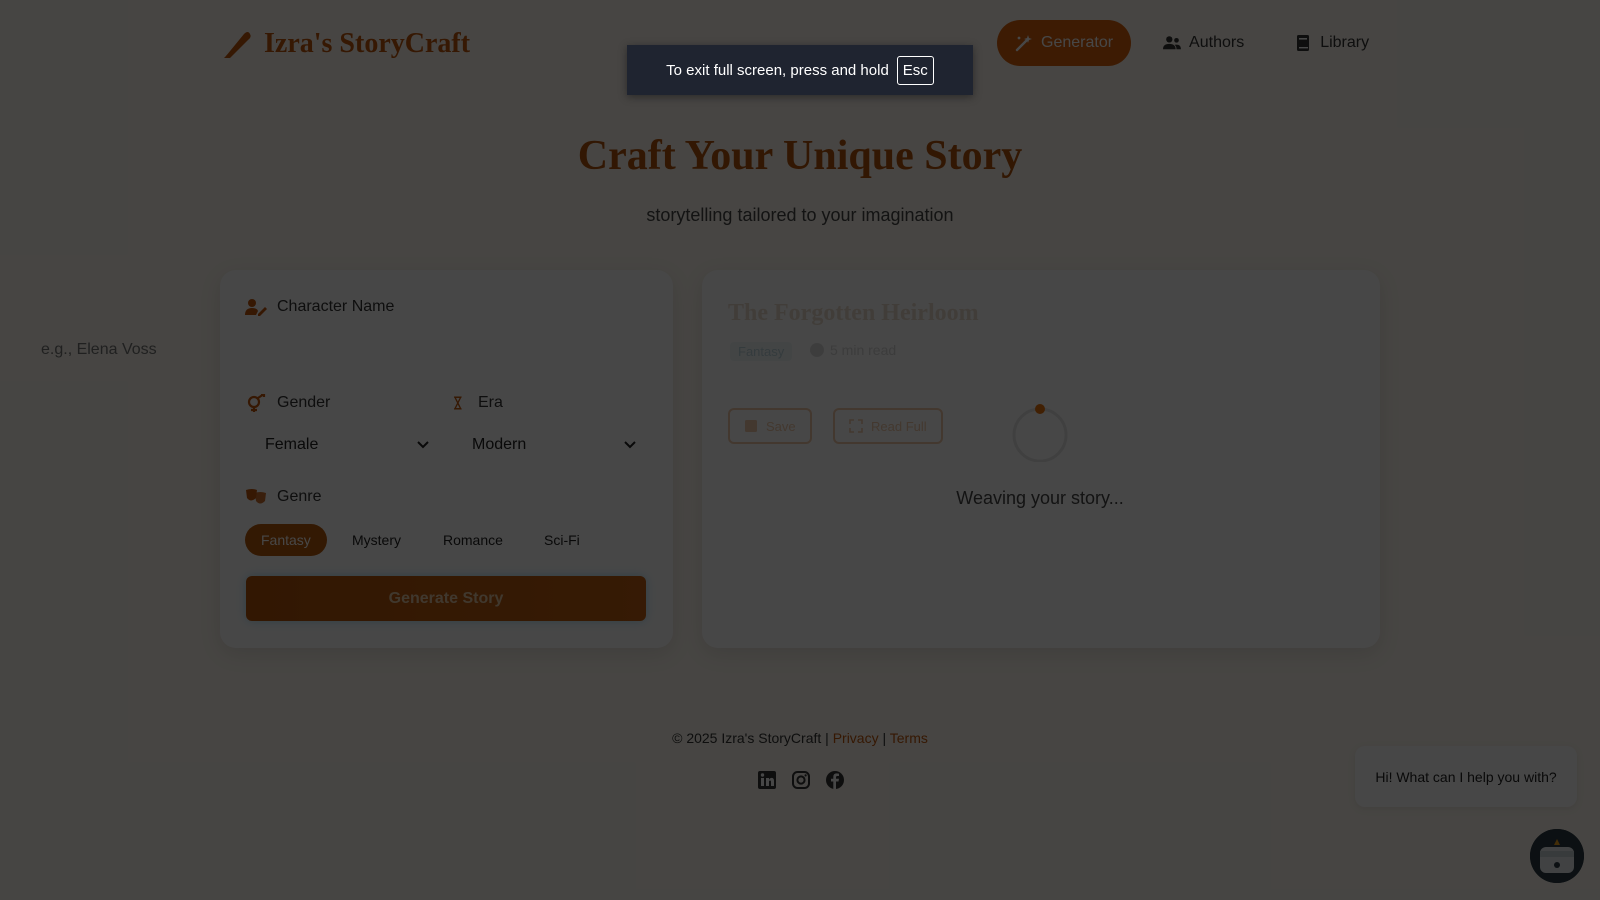 The image size is (1600, 900). I want to click on instagram-icon, so click(801, 780).